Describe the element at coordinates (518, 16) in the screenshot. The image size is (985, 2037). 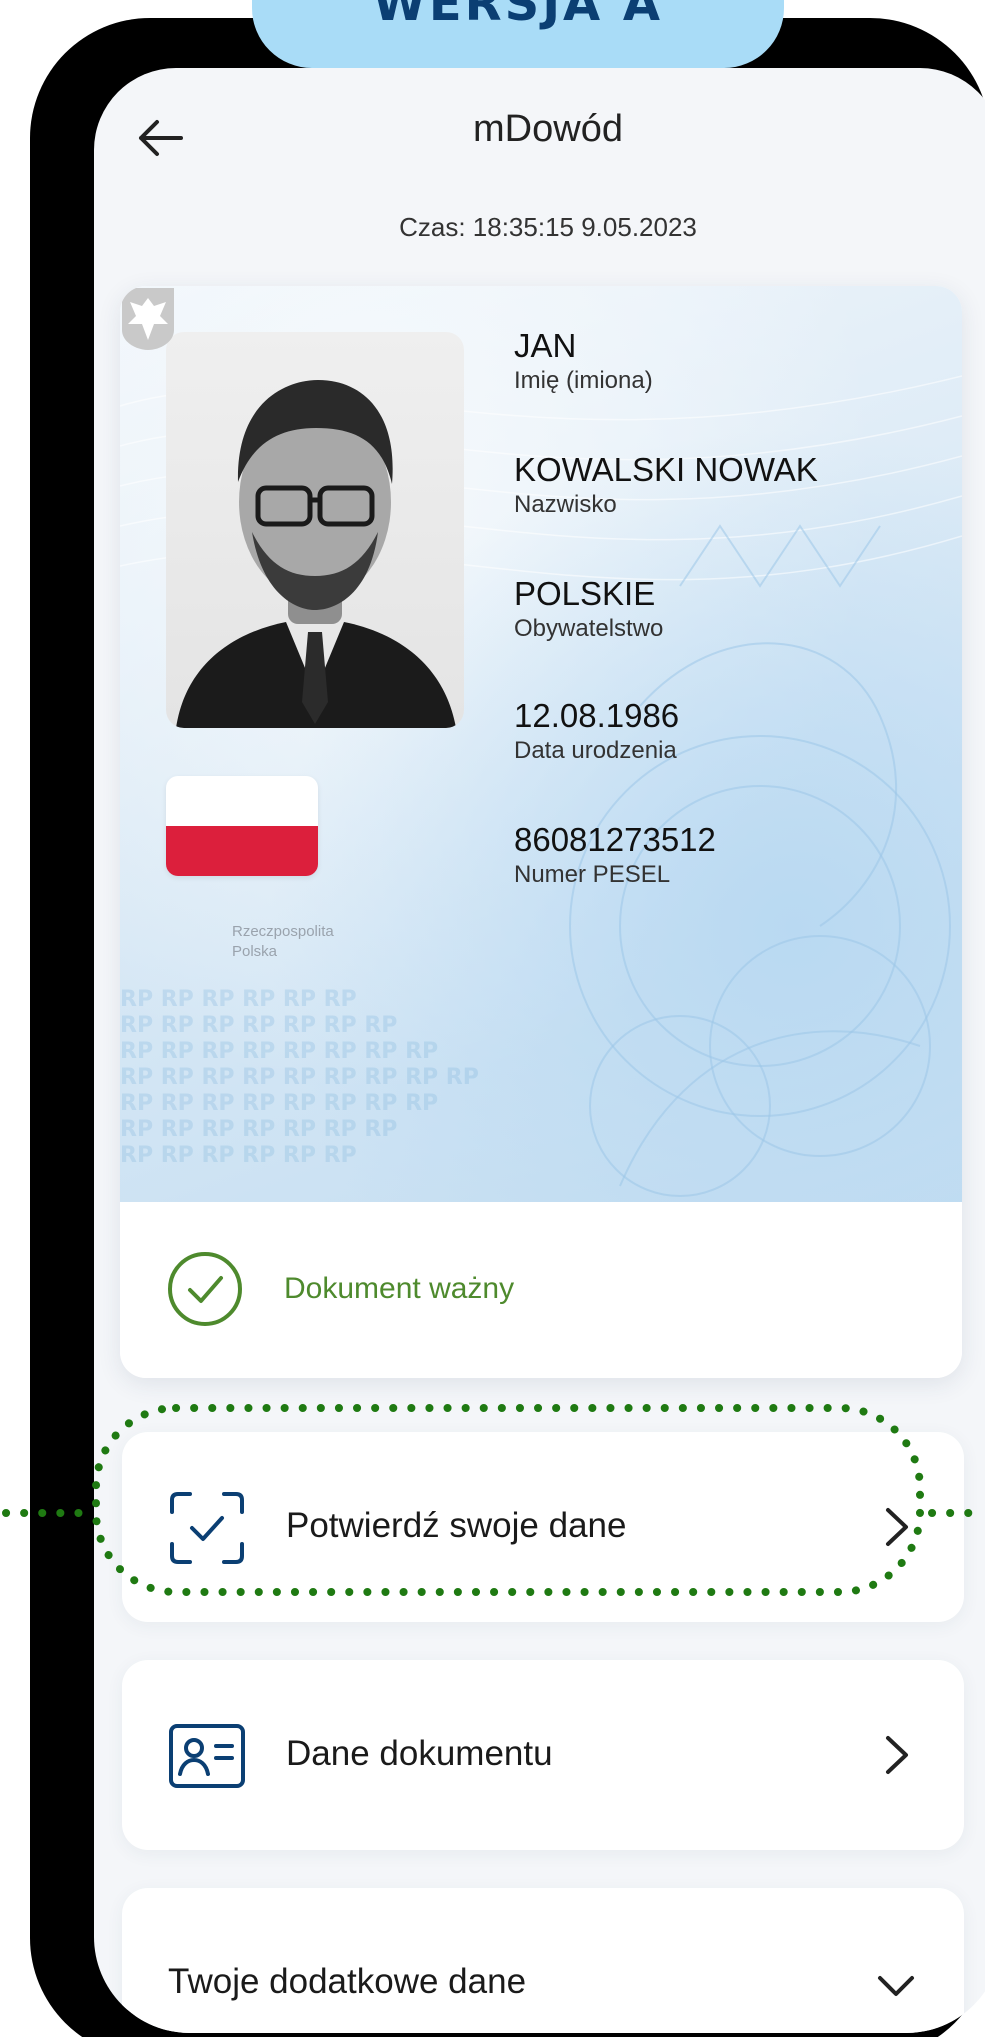
I see `version-label: WERSJA A` at that location.